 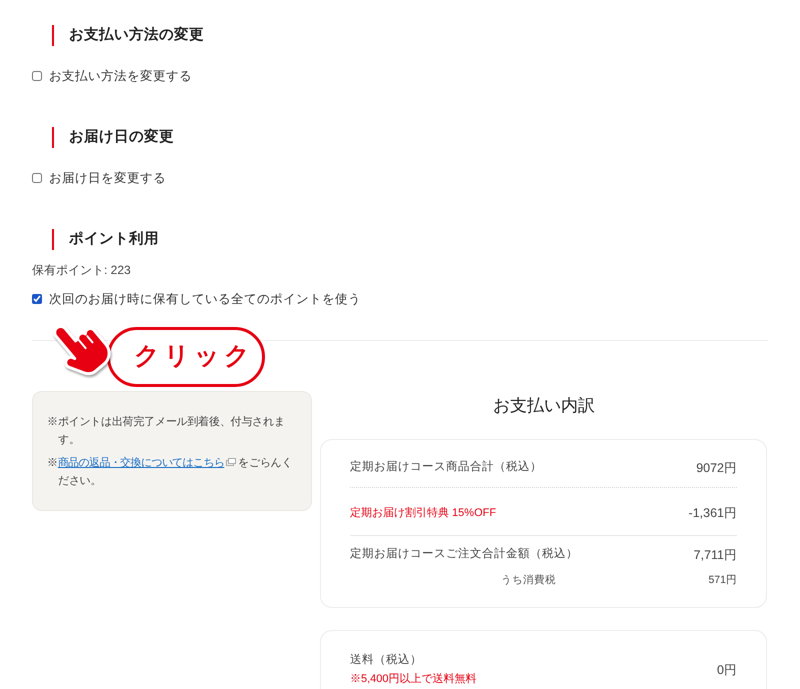 What do you see at coordinates (114, 239) in the screenshot?
I see `section-heading: ポイント利用` at bounding box center [114, 239].